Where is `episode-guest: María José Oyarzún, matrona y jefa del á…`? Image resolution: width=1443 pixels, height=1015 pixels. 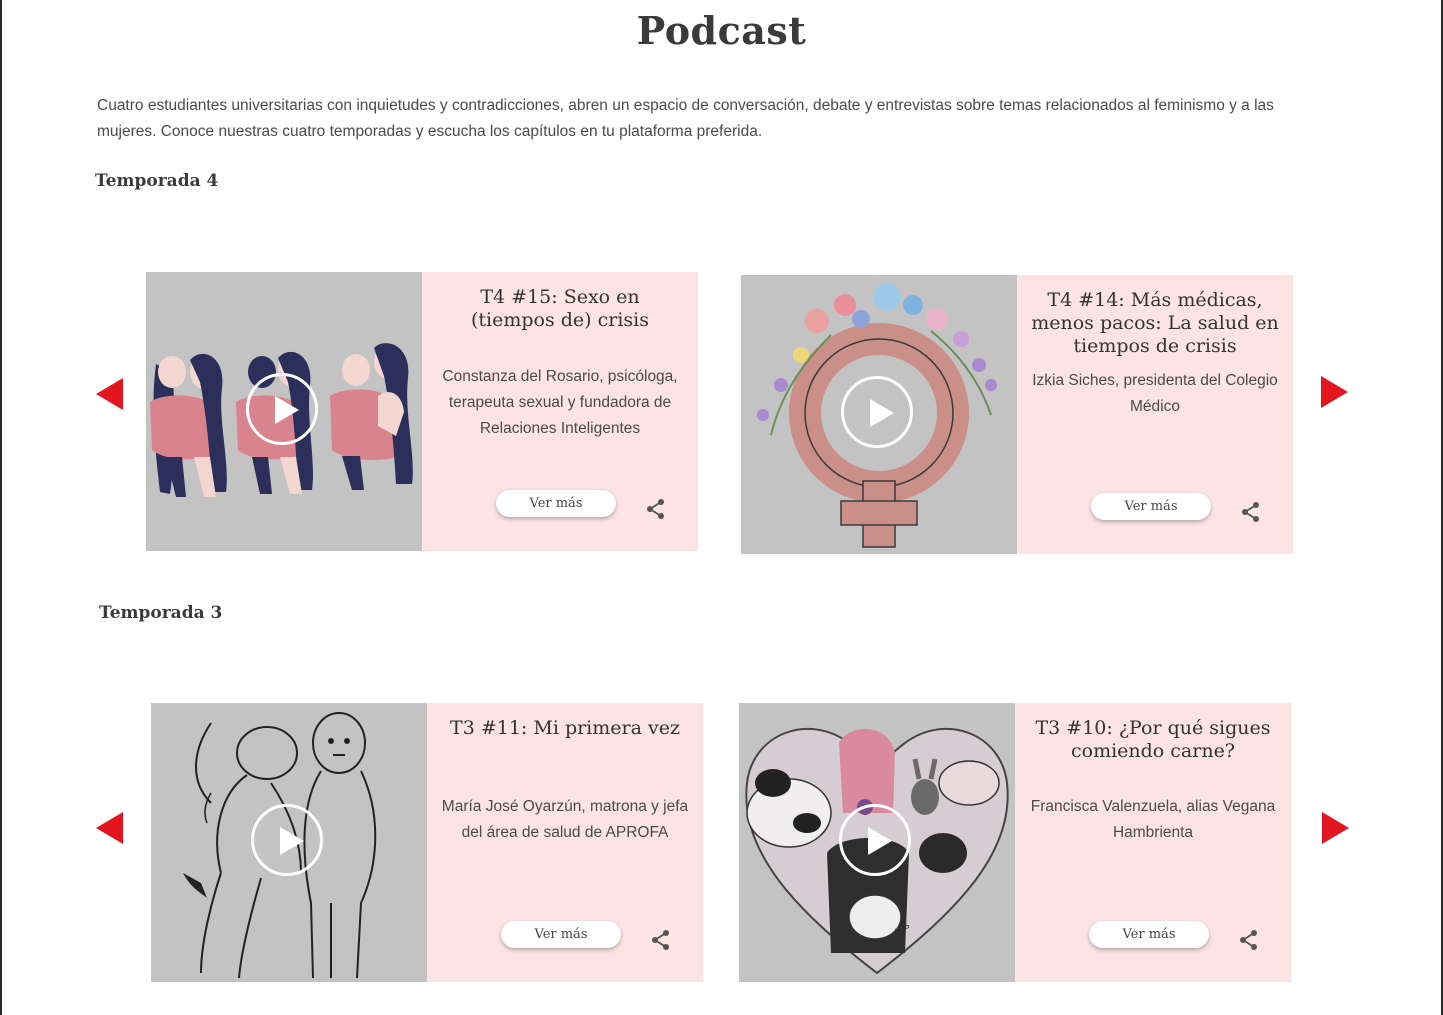
episode-guest: María José Oyarzún, matrona y jefa del á… is located at coordinates (565, 819).